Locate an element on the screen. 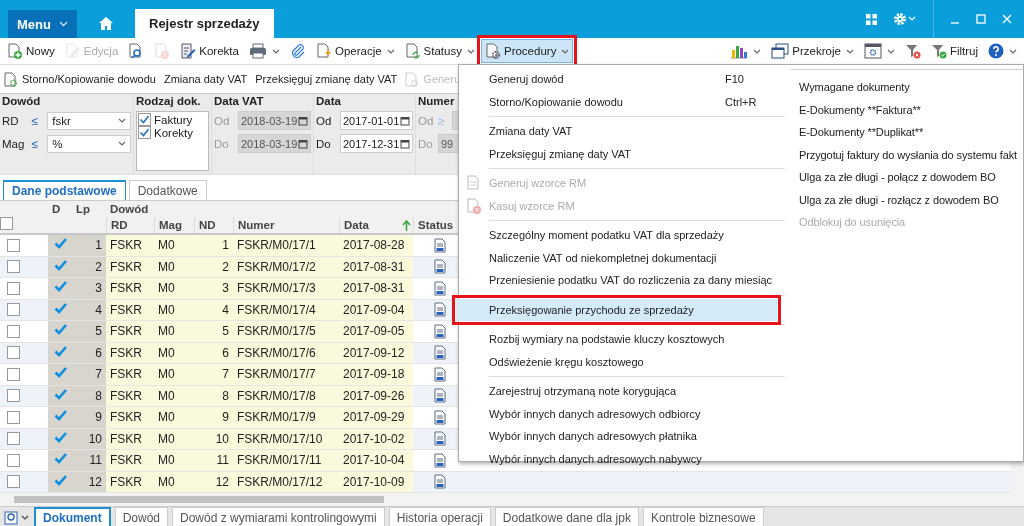  column-header: Mag is located at coordinates (174, 225).